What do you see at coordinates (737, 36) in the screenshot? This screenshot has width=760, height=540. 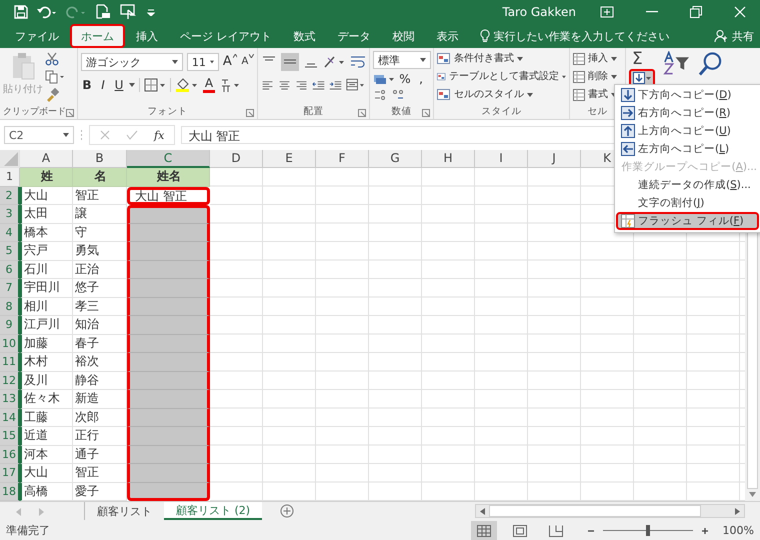 I see `share-button: 共有` at bounding box center [737, 36].